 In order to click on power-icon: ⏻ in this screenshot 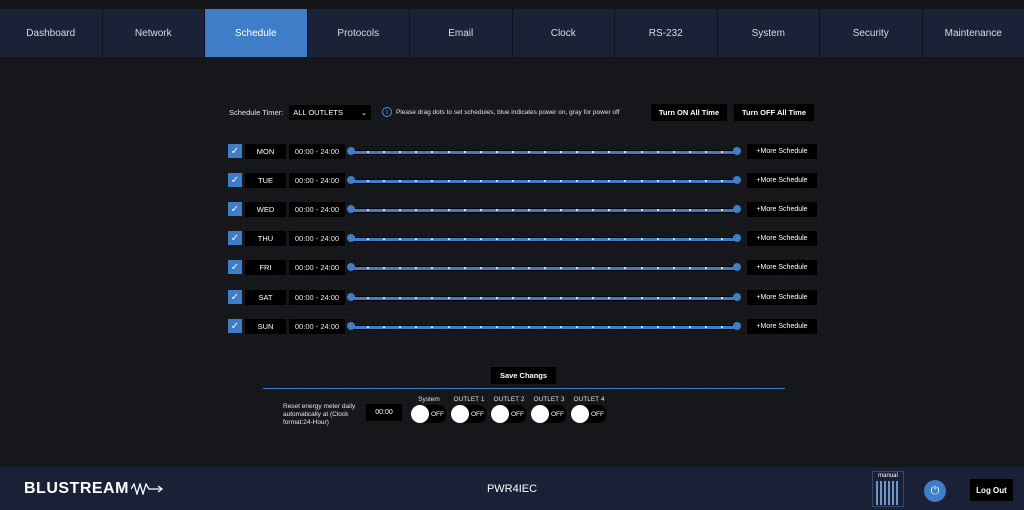, I will do `click(935, 491)`.